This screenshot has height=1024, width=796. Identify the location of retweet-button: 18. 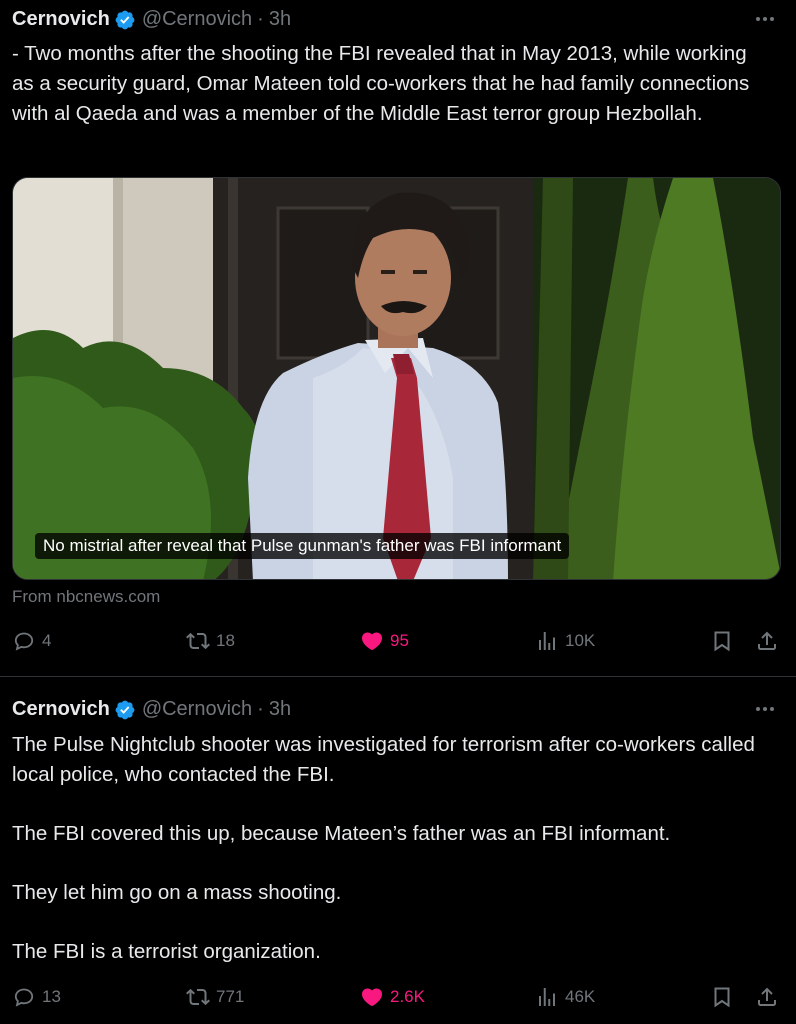
(210, 641).